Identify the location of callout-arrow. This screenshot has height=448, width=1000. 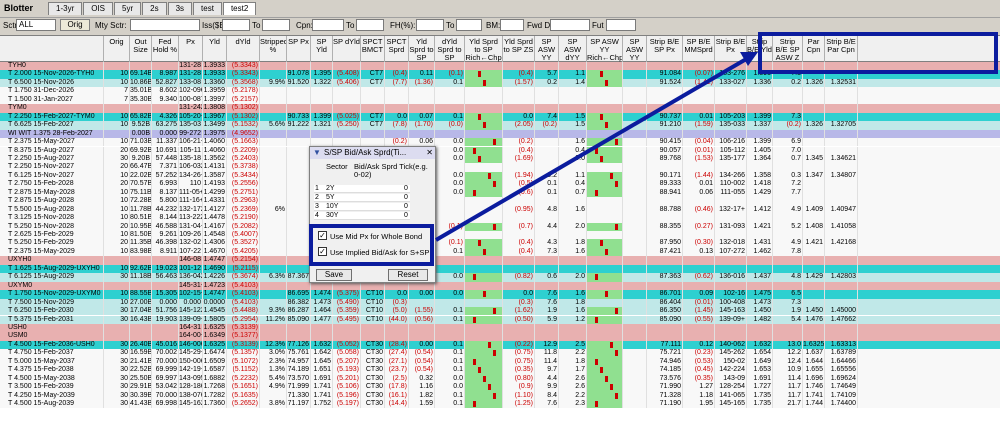
(596, 147).